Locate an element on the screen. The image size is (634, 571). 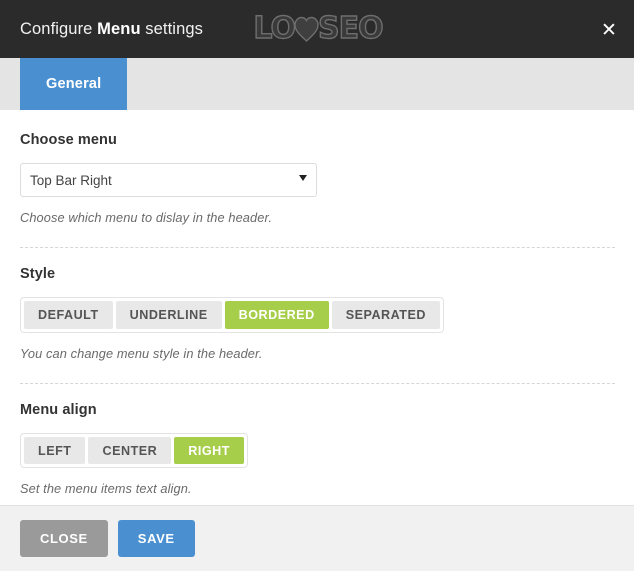
tab-general: General is located at coordinates (74, 84).